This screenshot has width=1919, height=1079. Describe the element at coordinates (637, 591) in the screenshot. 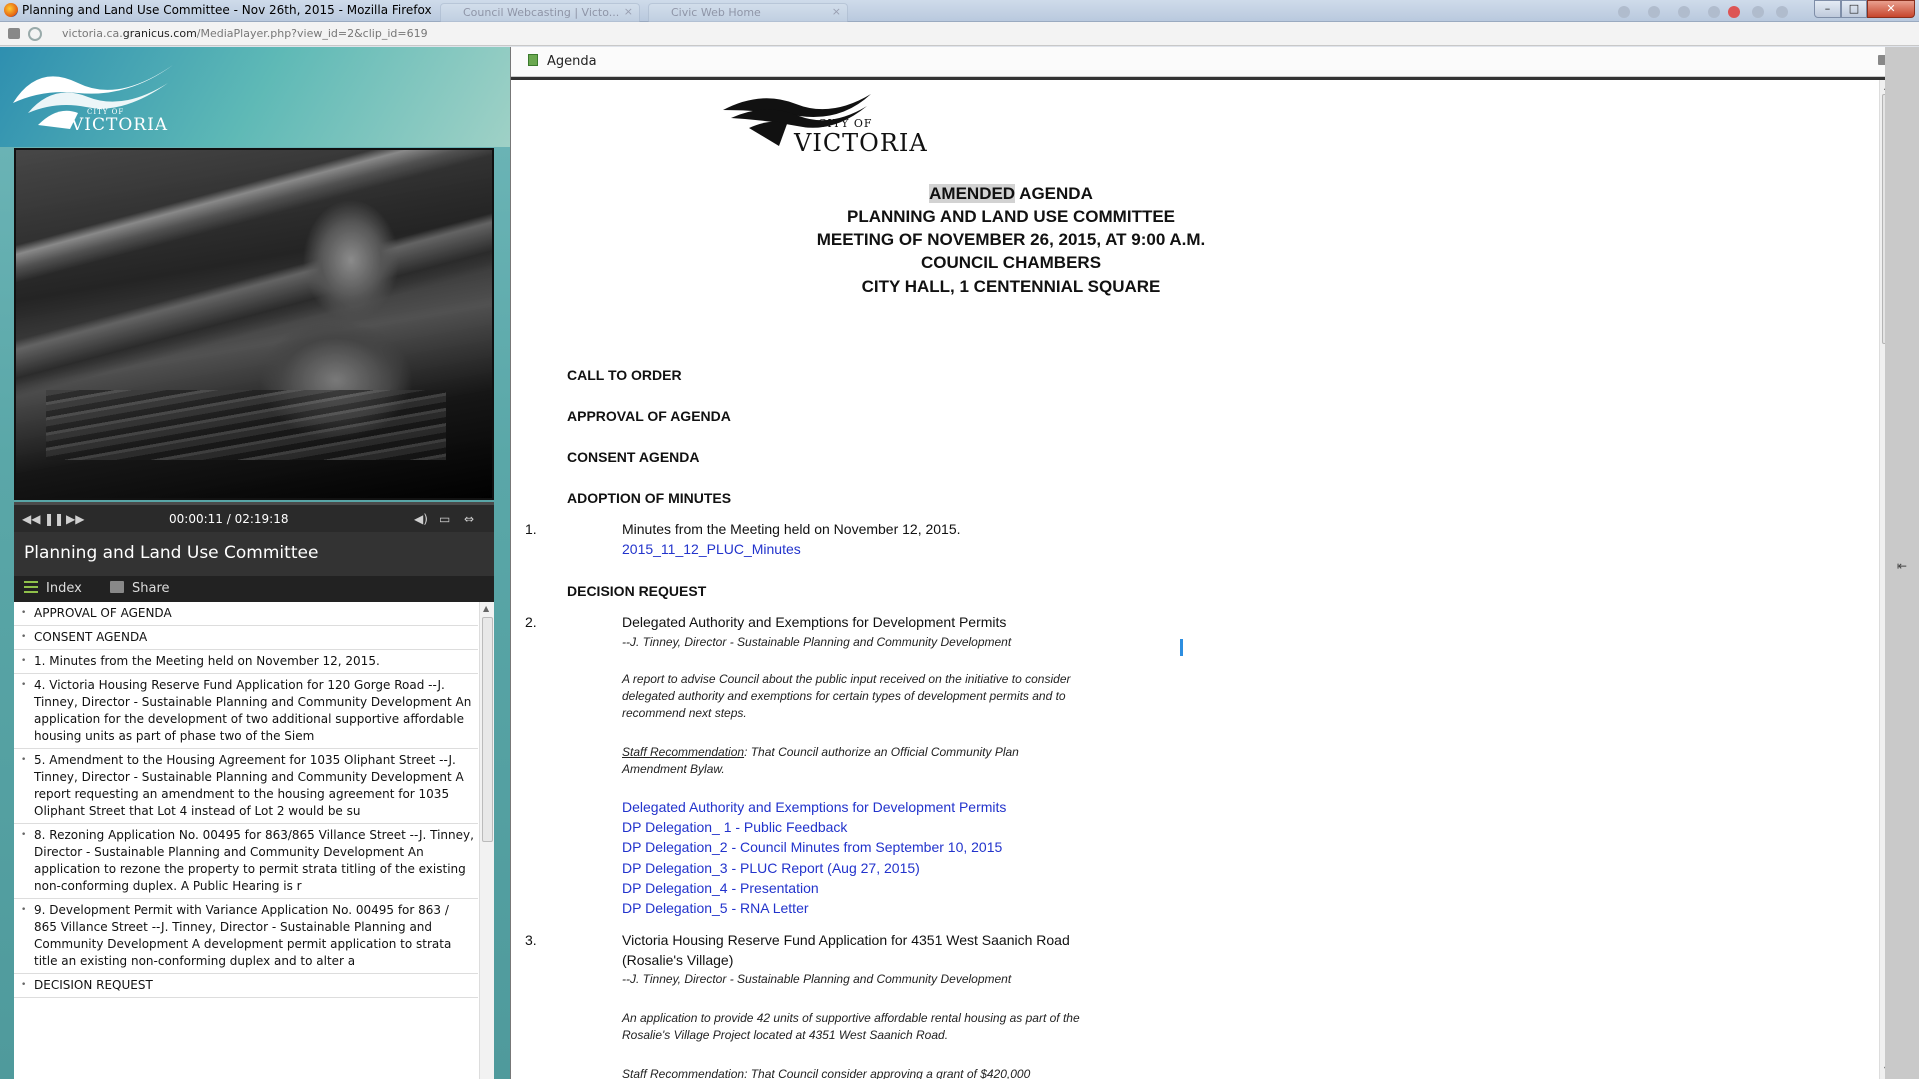

I see `section-decision-request: DECISION REQUEST` at that location.